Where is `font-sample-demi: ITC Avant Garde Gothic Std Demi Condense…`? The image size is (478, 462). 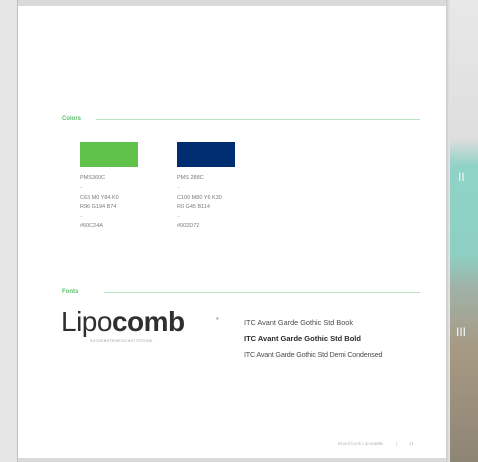
font-sample-demi: ITC Avant Garde Gothic Std Demi Condense… is located at coordinates (313, 354).